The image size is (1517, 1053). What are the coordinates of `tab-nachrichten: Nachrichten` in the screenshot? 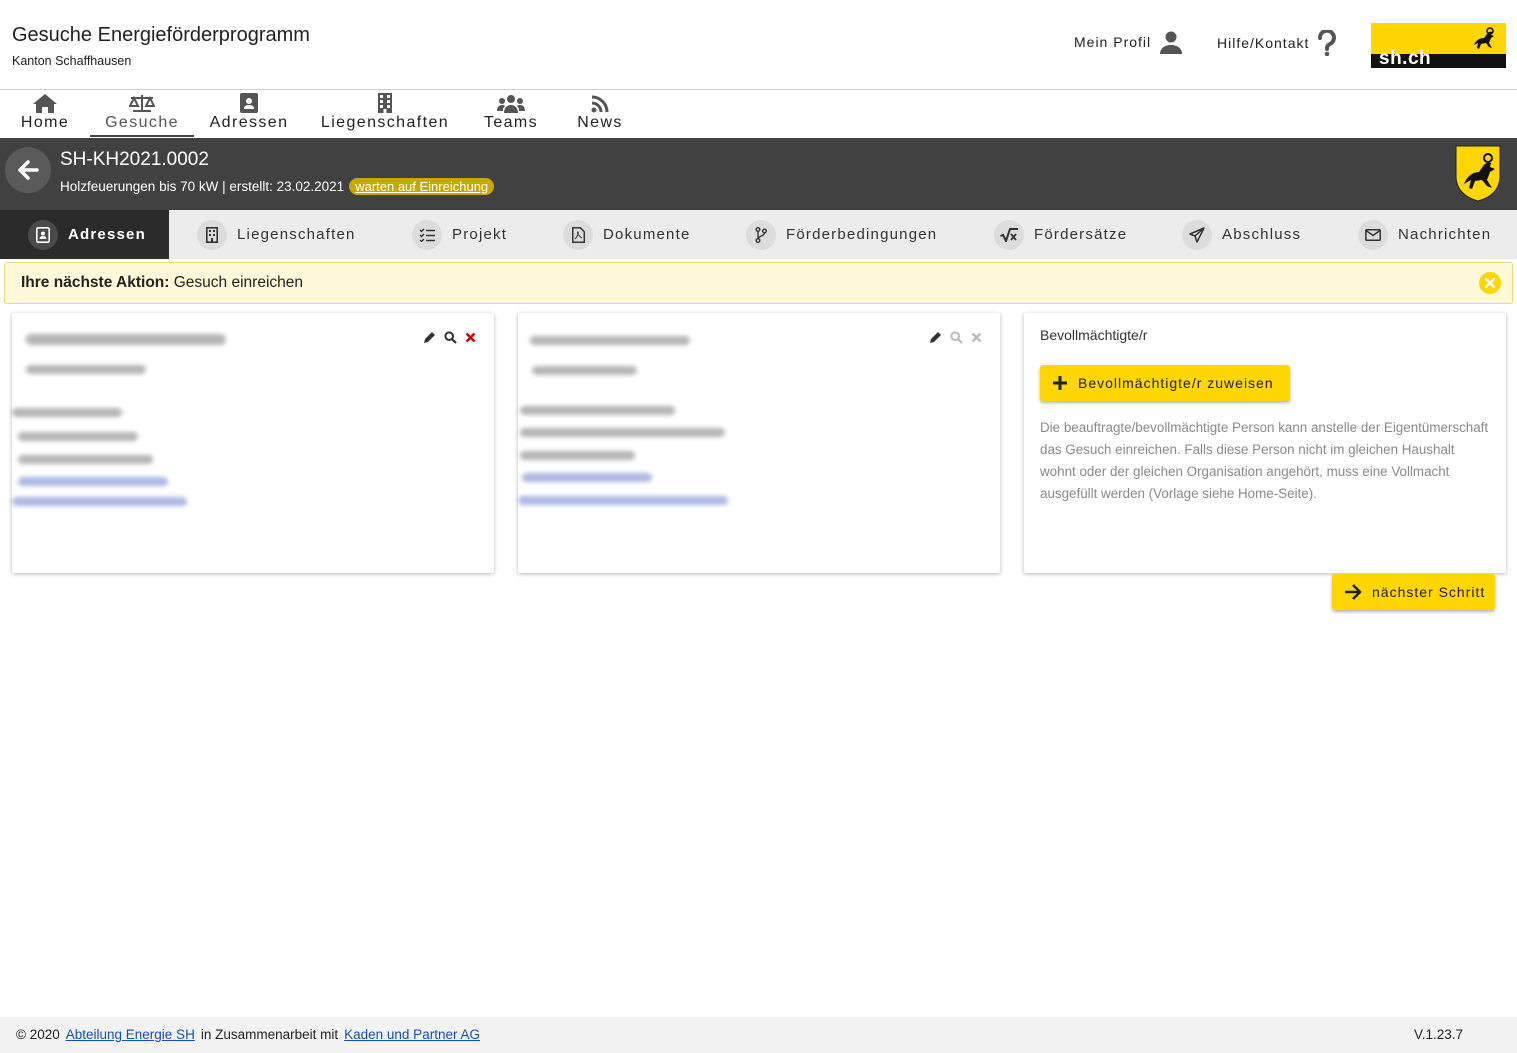 It's located at (1410, 234).